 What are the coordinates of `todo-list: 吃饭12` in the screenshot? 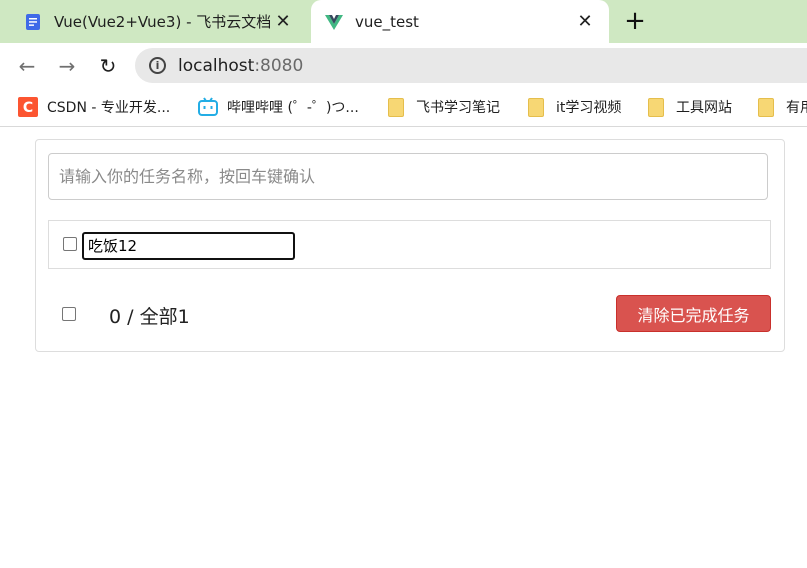 It's located at (409, 244).